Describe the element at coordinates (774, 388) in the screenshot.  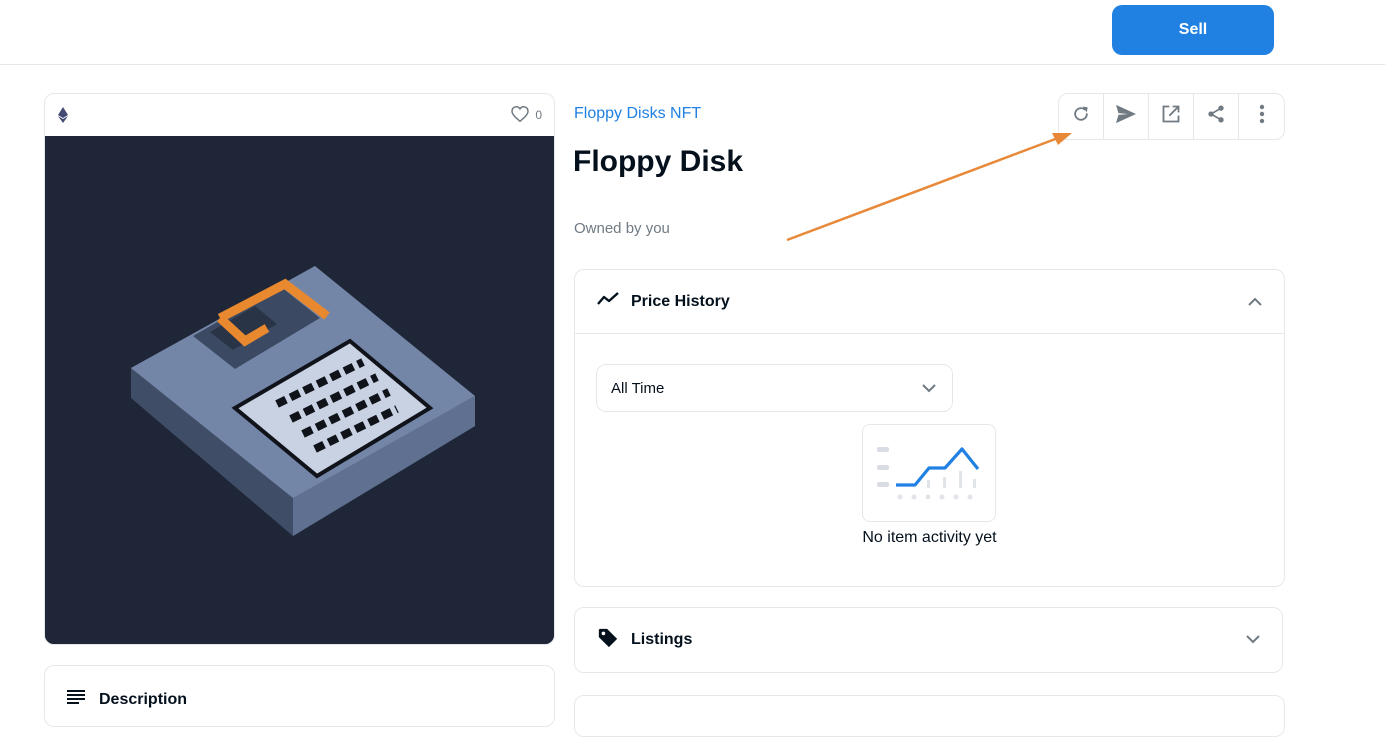
I see `time-range-select: All Time` at that location.